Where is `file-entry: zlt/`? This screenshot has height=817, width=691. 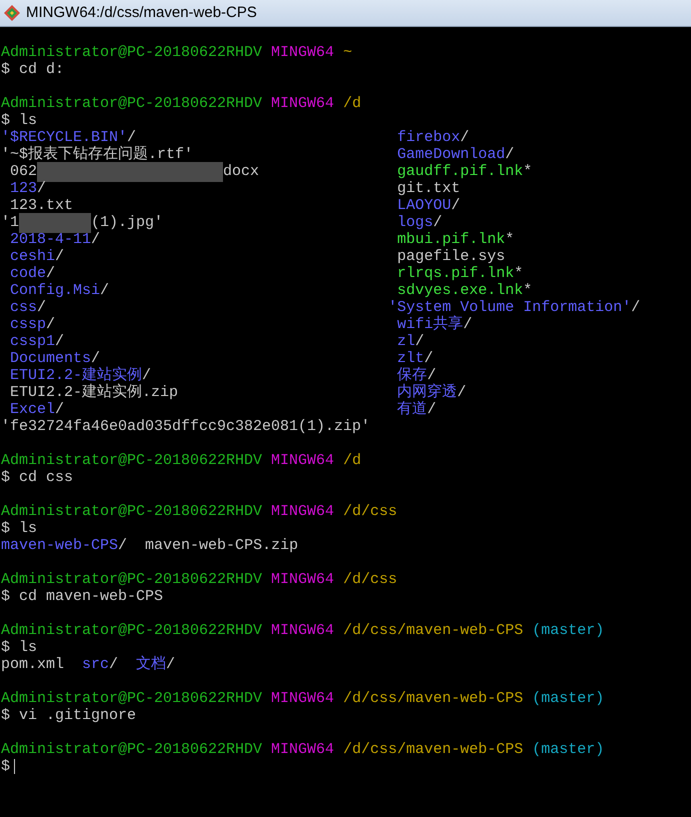
file-entry: zlt/ is located at coordinates (415, 358).